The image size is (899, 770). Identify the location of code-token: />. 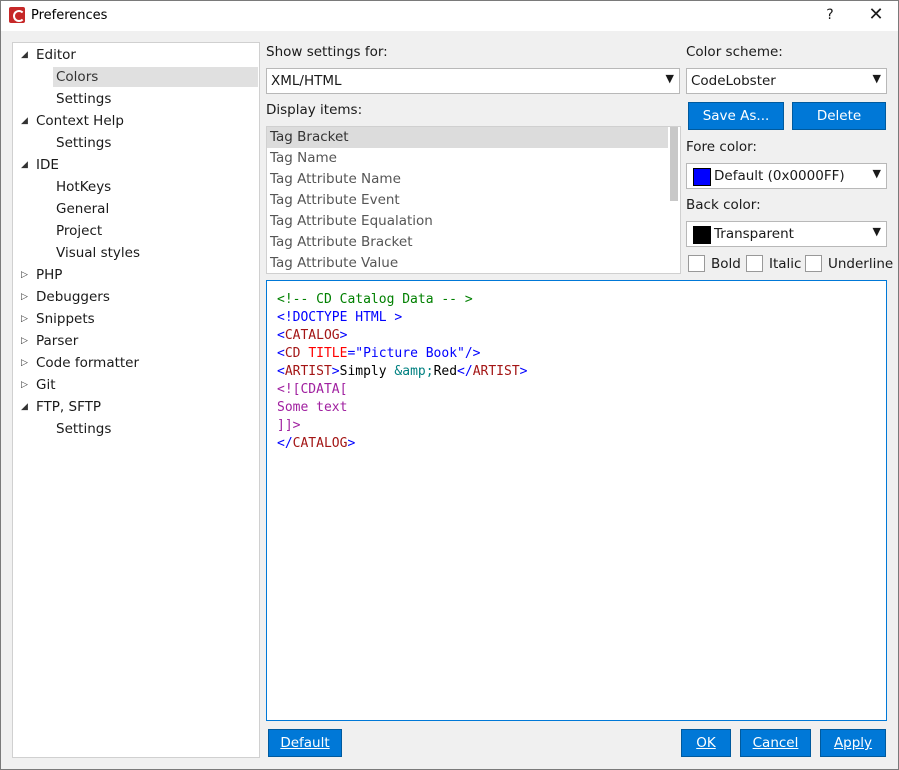
(472, 353).